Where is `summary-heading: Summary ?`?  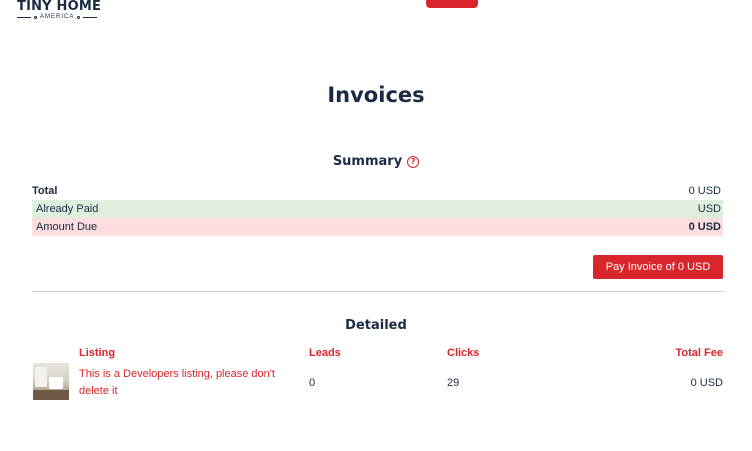
summary-heading: Summary ? is located at coordinates (376, 161).